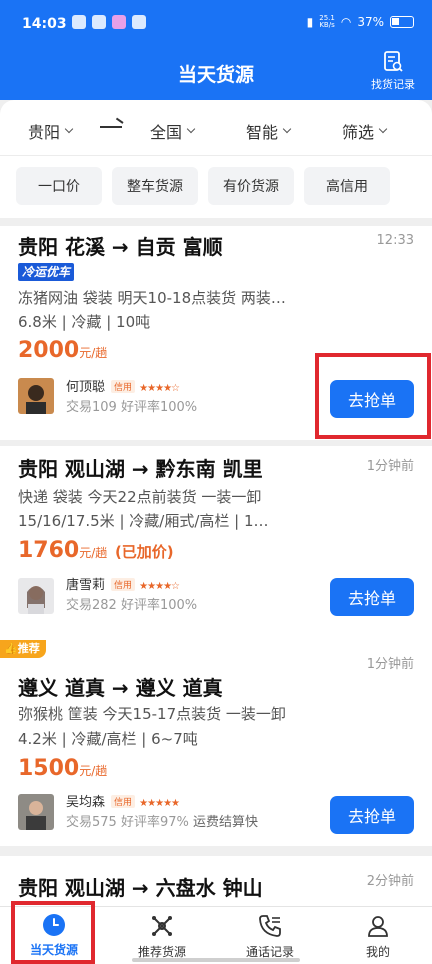 The image size is (432, 964). Describe the element at coordinates (63, 350) in the screenshot. I see `price: 2000元/趟` at that location.